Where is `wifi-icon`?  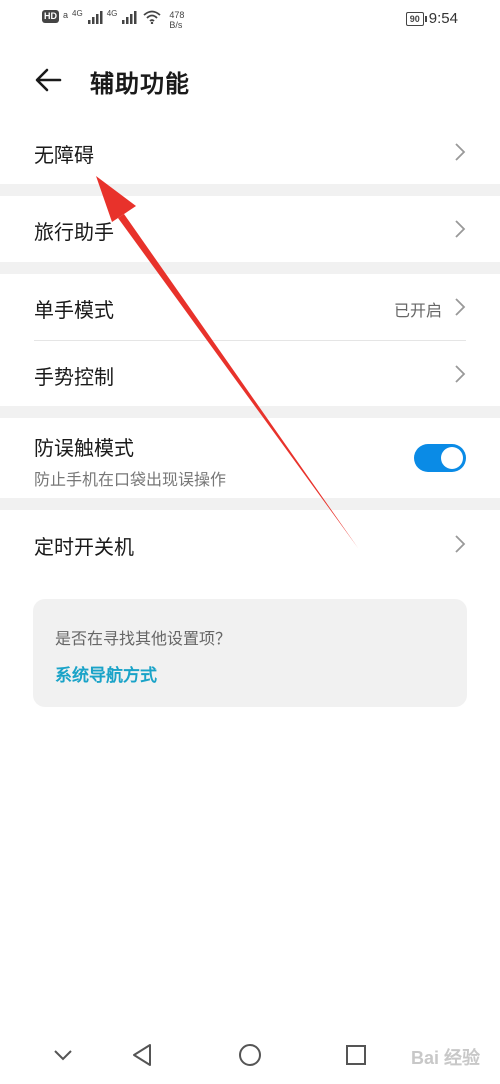
wifi-icon is located at coordinates (152, 17).